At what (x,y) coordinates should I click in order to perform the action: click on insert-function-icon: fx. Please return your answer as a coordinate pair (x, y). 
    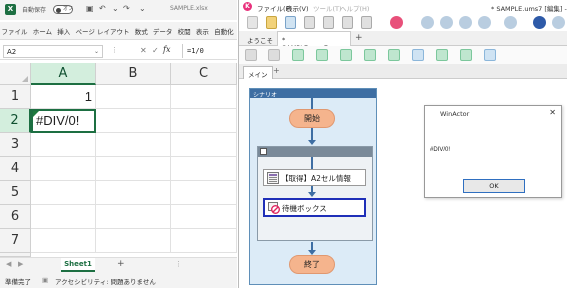
    Looking at the image, I should click on (166, 49).